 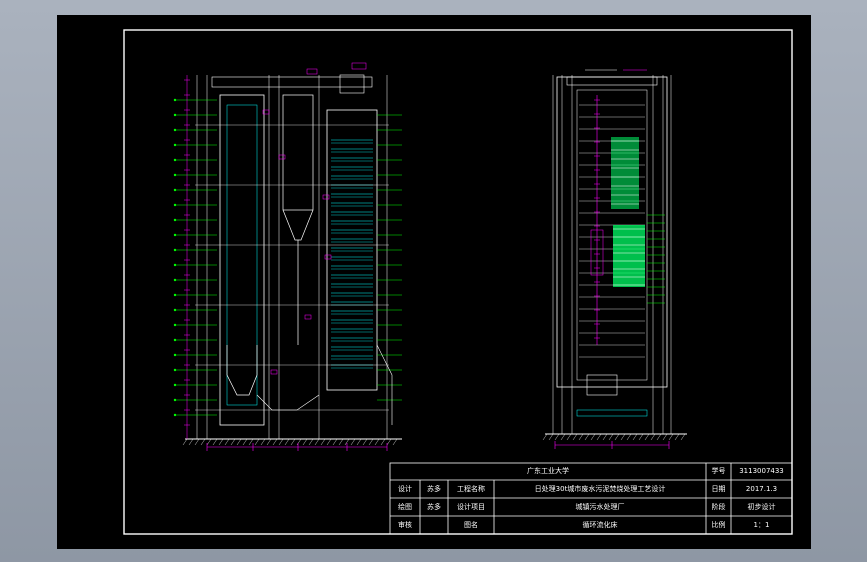 I want to click on boiler-side-elevation, so click(x=614, y=259).